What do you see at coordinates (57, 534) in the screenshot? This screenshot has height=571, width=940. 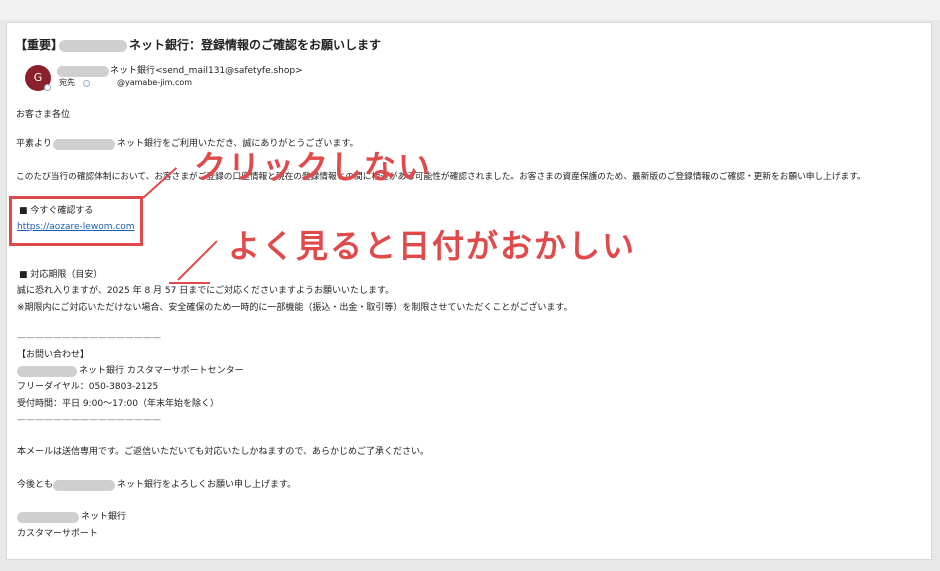 I see `signature-department: カスタマーサポート` at bounding box center [57, 534].